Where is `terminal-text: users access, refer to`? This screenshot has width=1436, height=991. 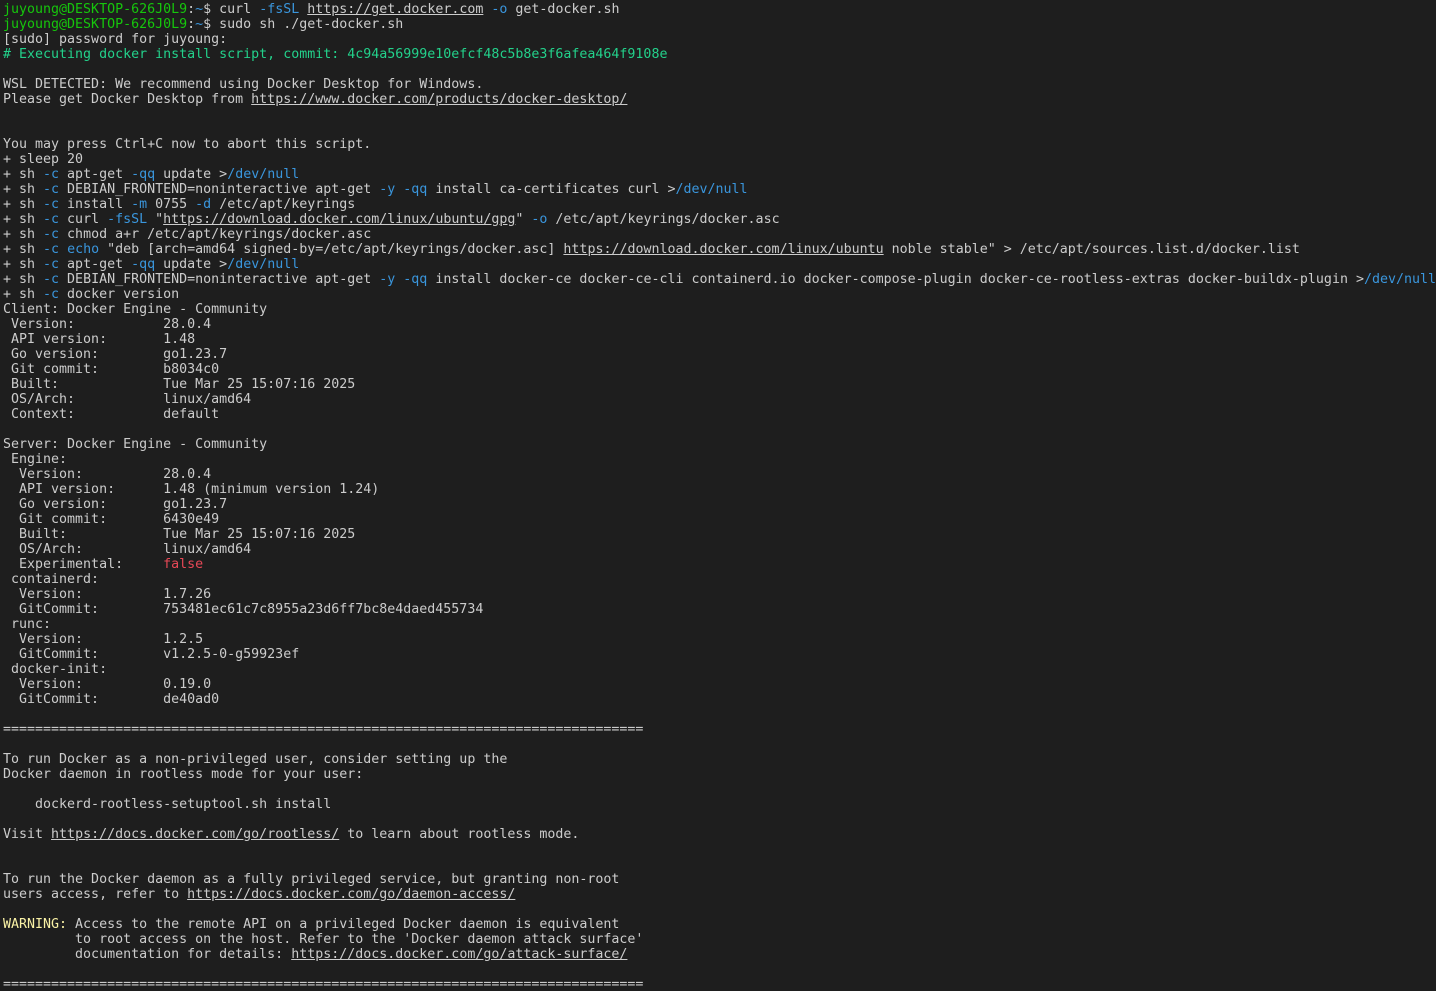
terminal-text: users access, refer to is located at coordinates (95, 894).